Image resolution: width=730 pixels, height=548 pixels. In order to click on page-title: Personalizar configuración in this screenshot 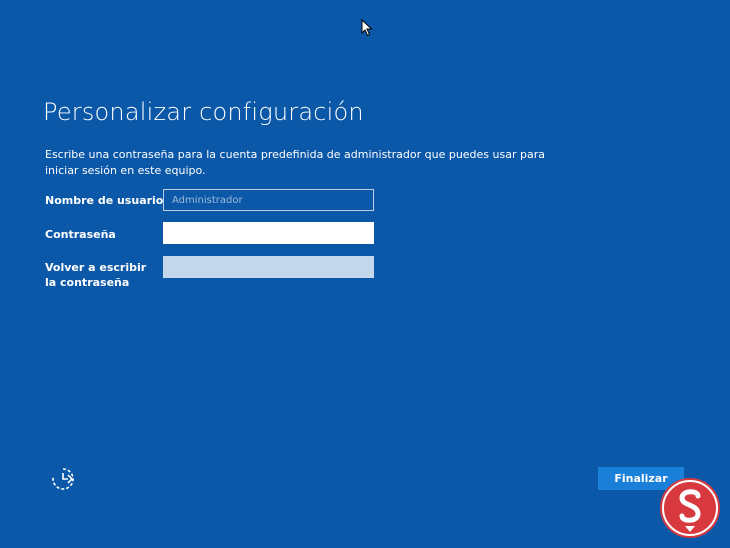, I will do `click(203, 112)`.